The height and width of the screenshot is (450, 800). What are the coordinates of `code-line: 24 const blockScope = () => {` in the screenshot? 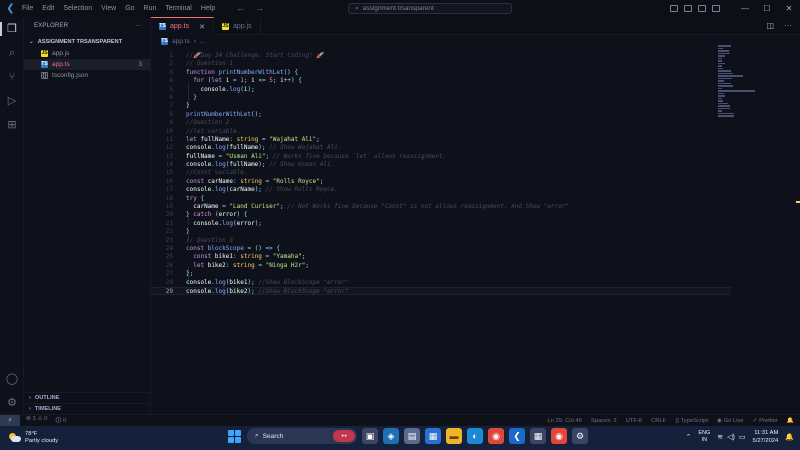 It's located at (441, 249).